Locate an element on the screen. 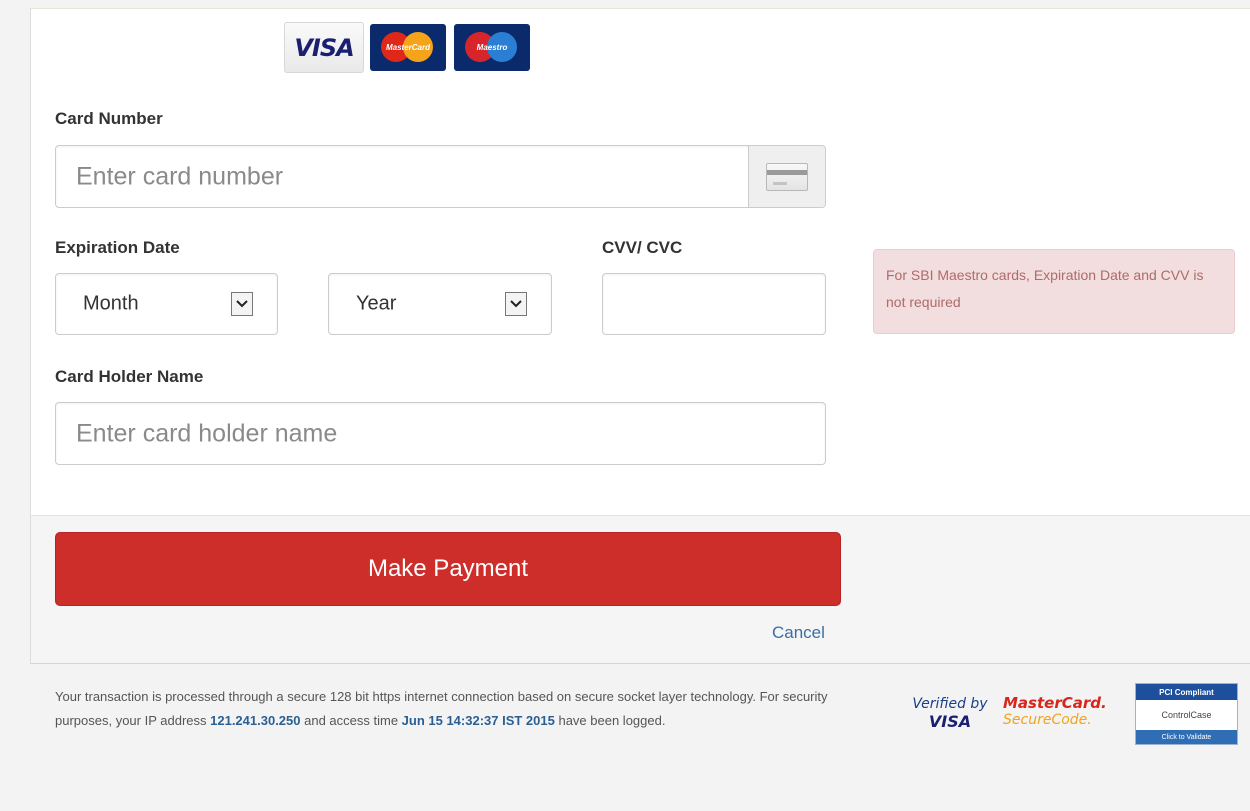 This screenshot has height=811, width=1250. visa-logo-text: VISA is located at coordinates (324, 47).